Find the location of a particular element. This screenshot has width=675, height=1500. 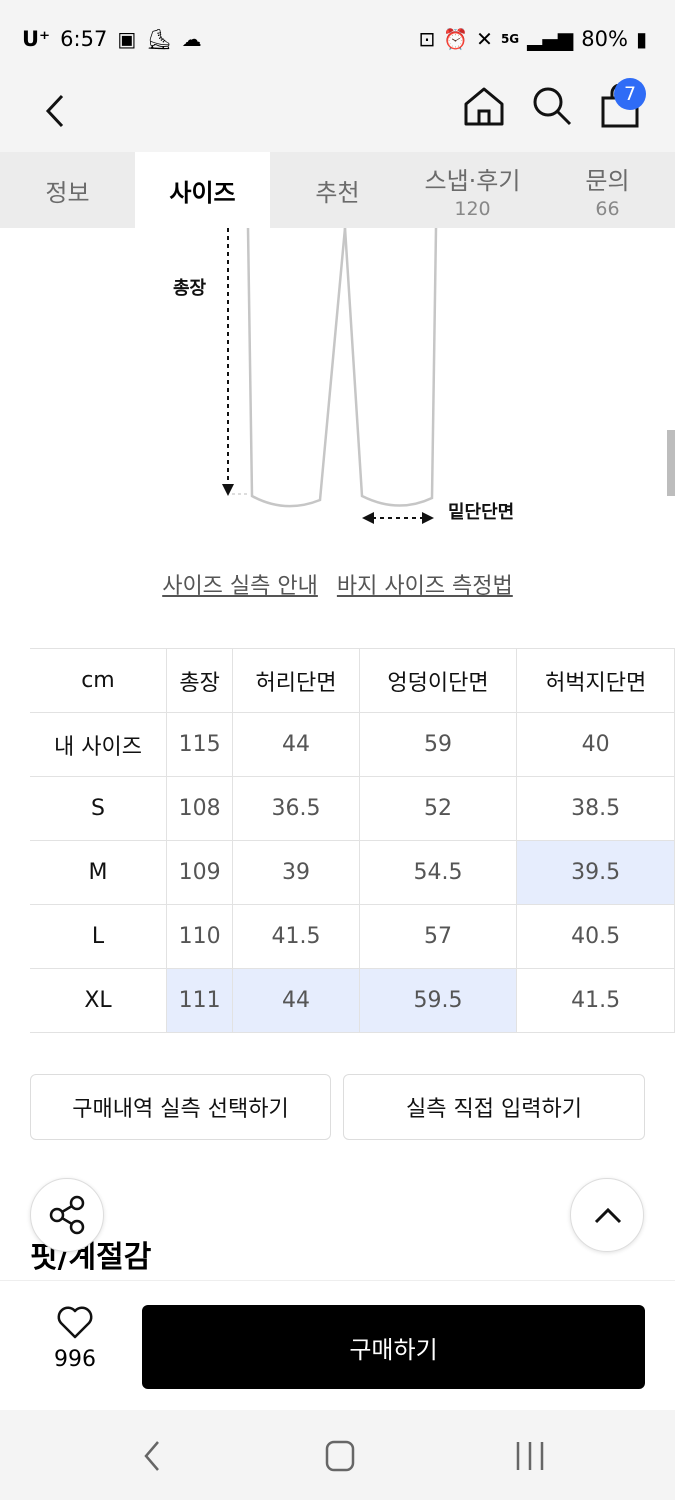

like-button: 996 is located at coordinates (75, 1337).